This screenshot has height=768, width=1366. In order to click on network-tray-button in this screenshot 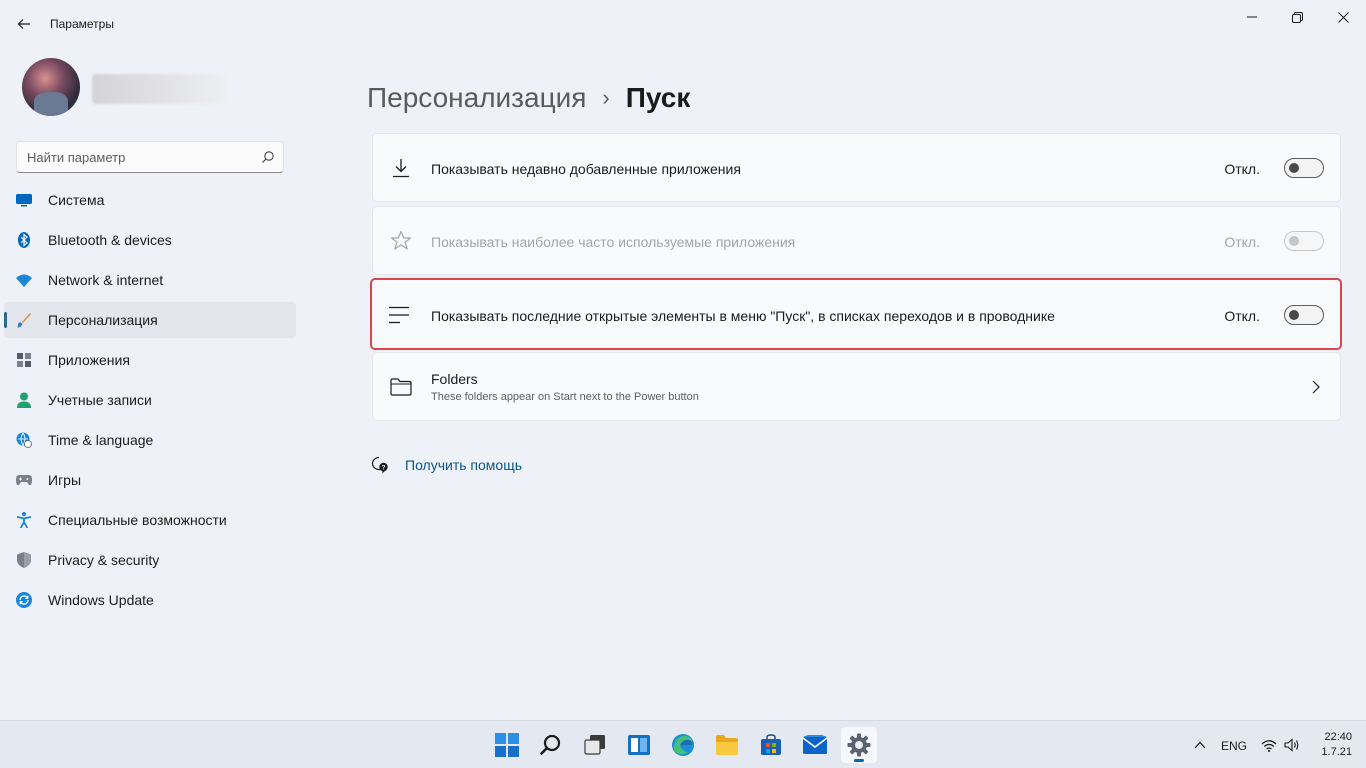, I will do `click(1269, 745)`.